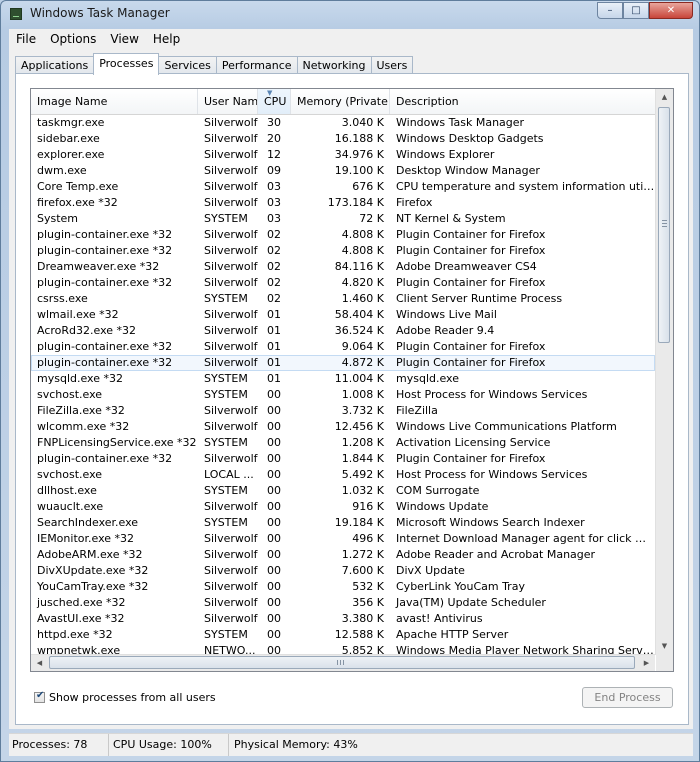  Describe the element at coordinates (274, 170) in the screenshot. I see `process-cpu: 09` at that location.